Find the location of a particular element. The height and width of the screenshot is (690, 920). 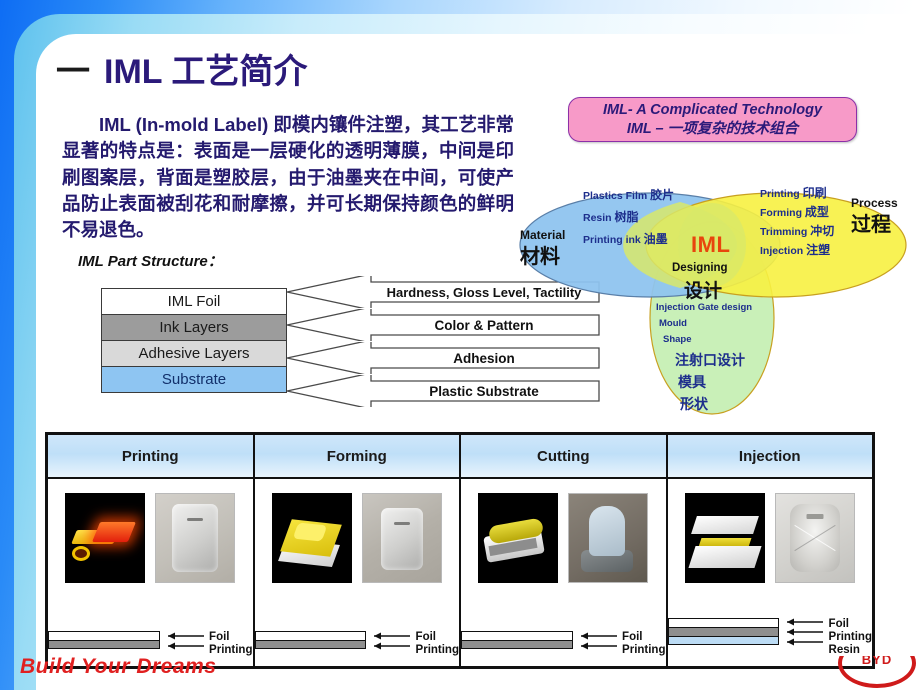

printing-sample-photo is located at coordinates (195, 538).